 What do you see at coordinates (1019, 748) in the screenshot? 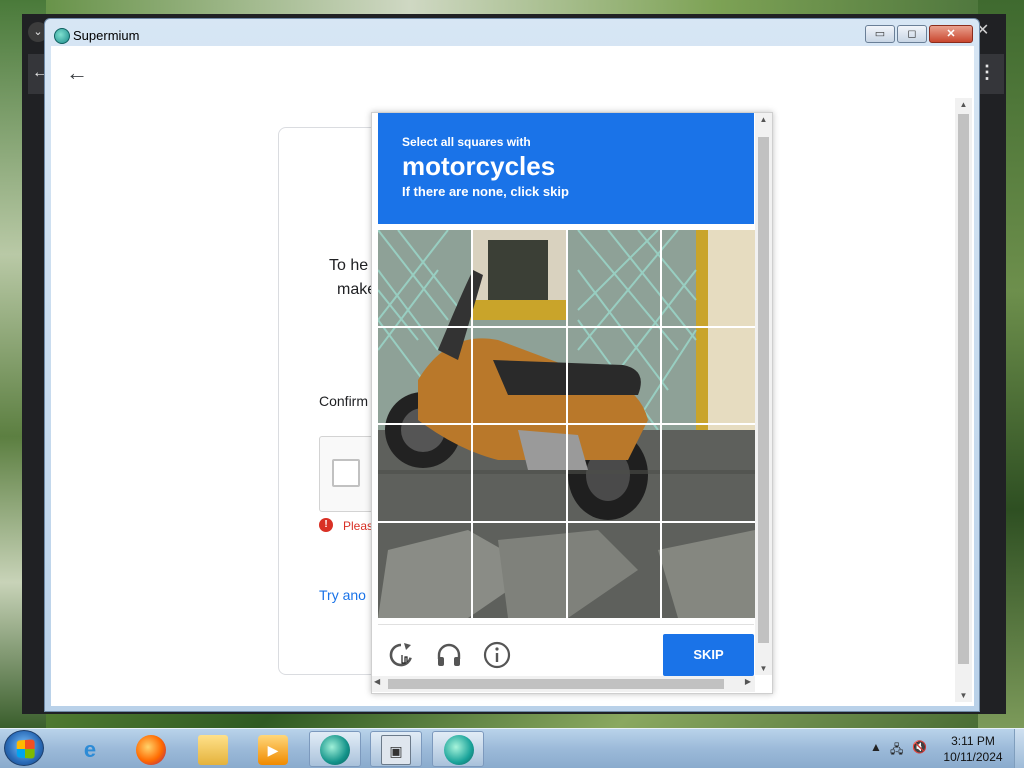
I see `show-desktop-button` at bounding box center [1019, 748].